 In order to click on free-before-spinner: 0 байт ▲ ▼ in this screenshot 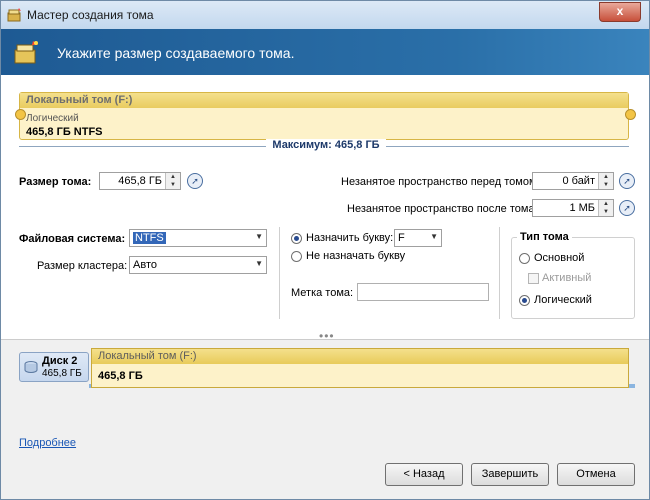, I will do `click(573, 181)`.